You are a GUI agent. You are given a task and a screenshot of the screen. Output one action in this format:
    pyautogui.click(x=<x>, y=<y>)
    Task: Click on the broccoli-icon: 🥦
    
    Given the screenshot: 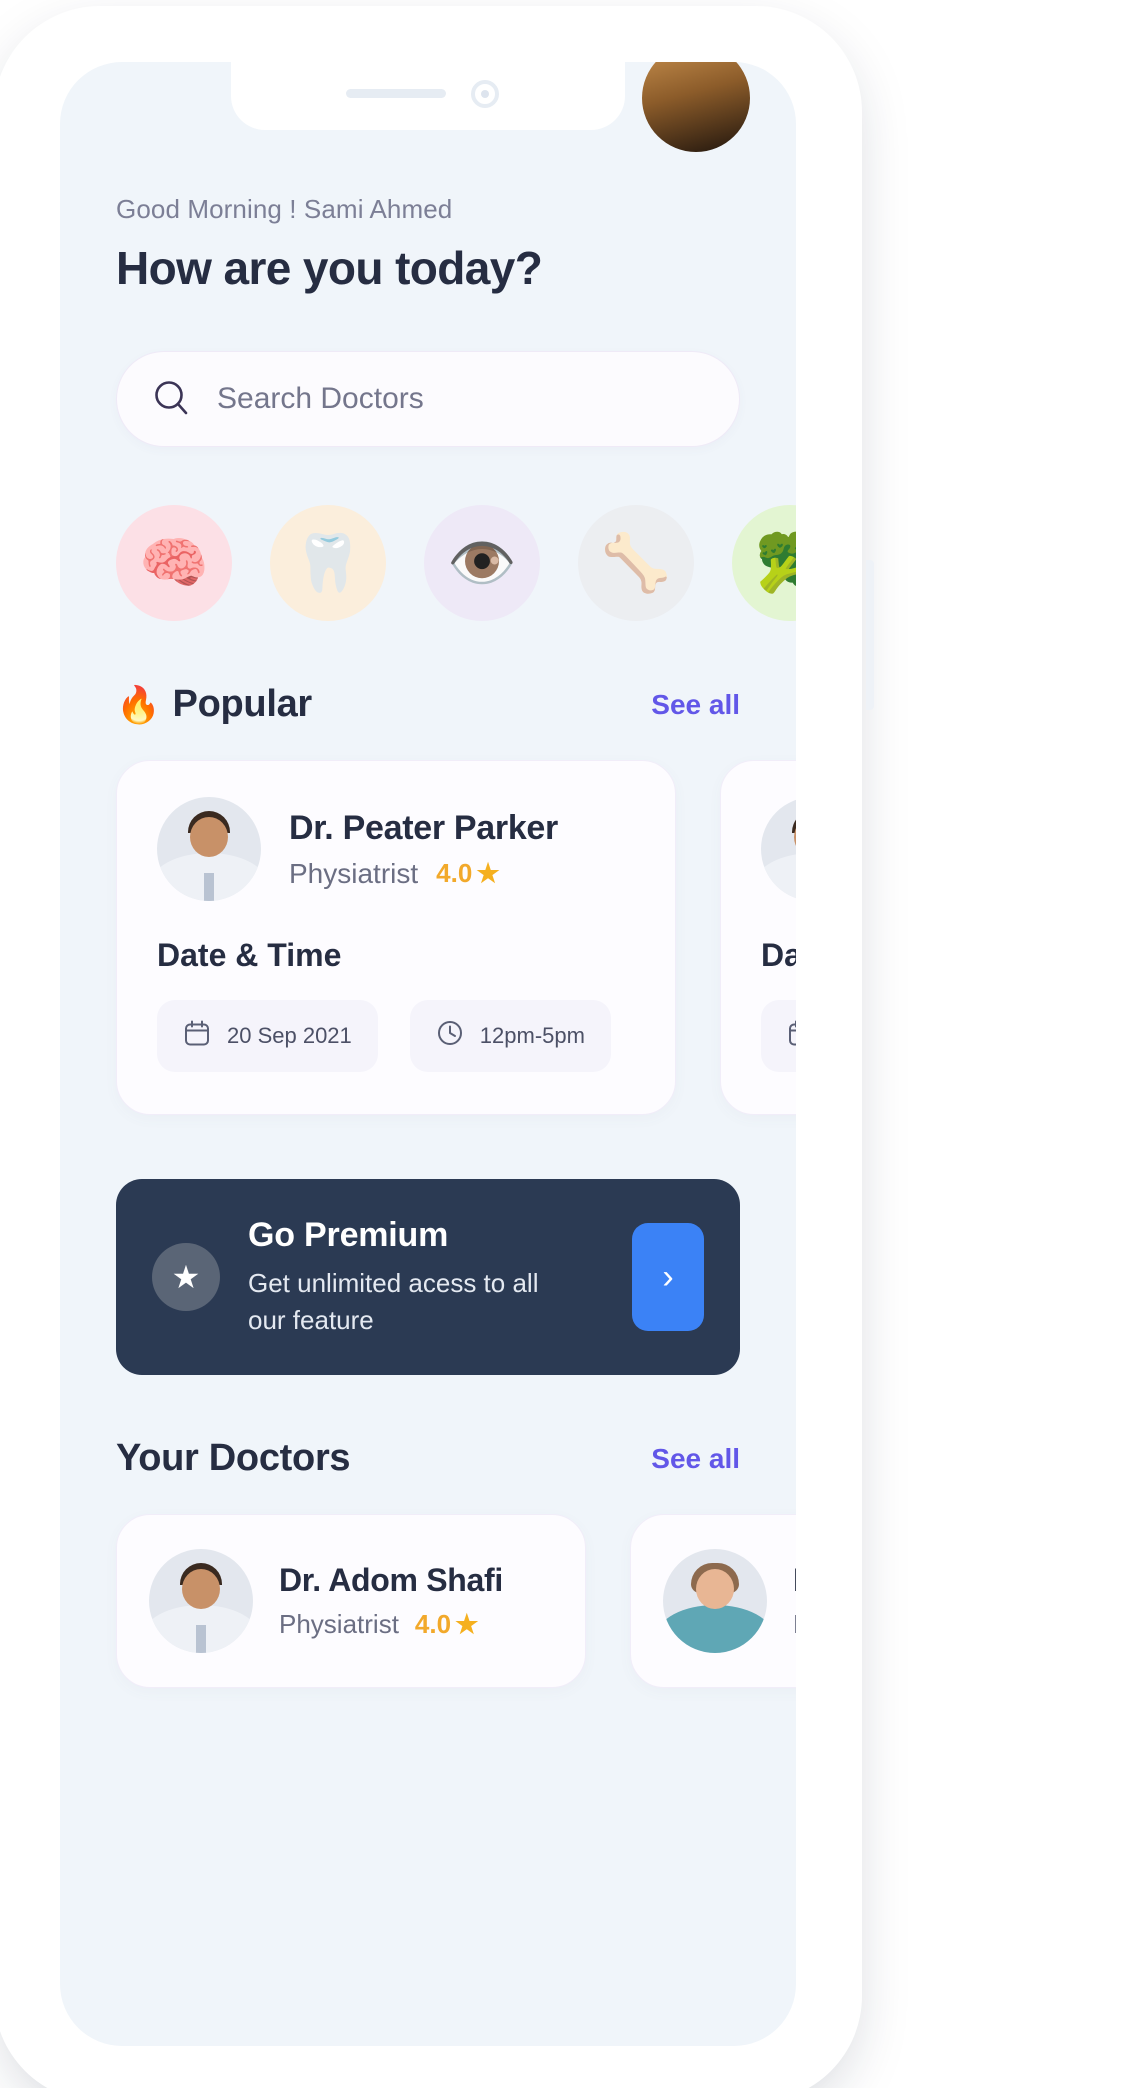 What is the action you would take?
    pyautogui.click(x=775, y=562)
    